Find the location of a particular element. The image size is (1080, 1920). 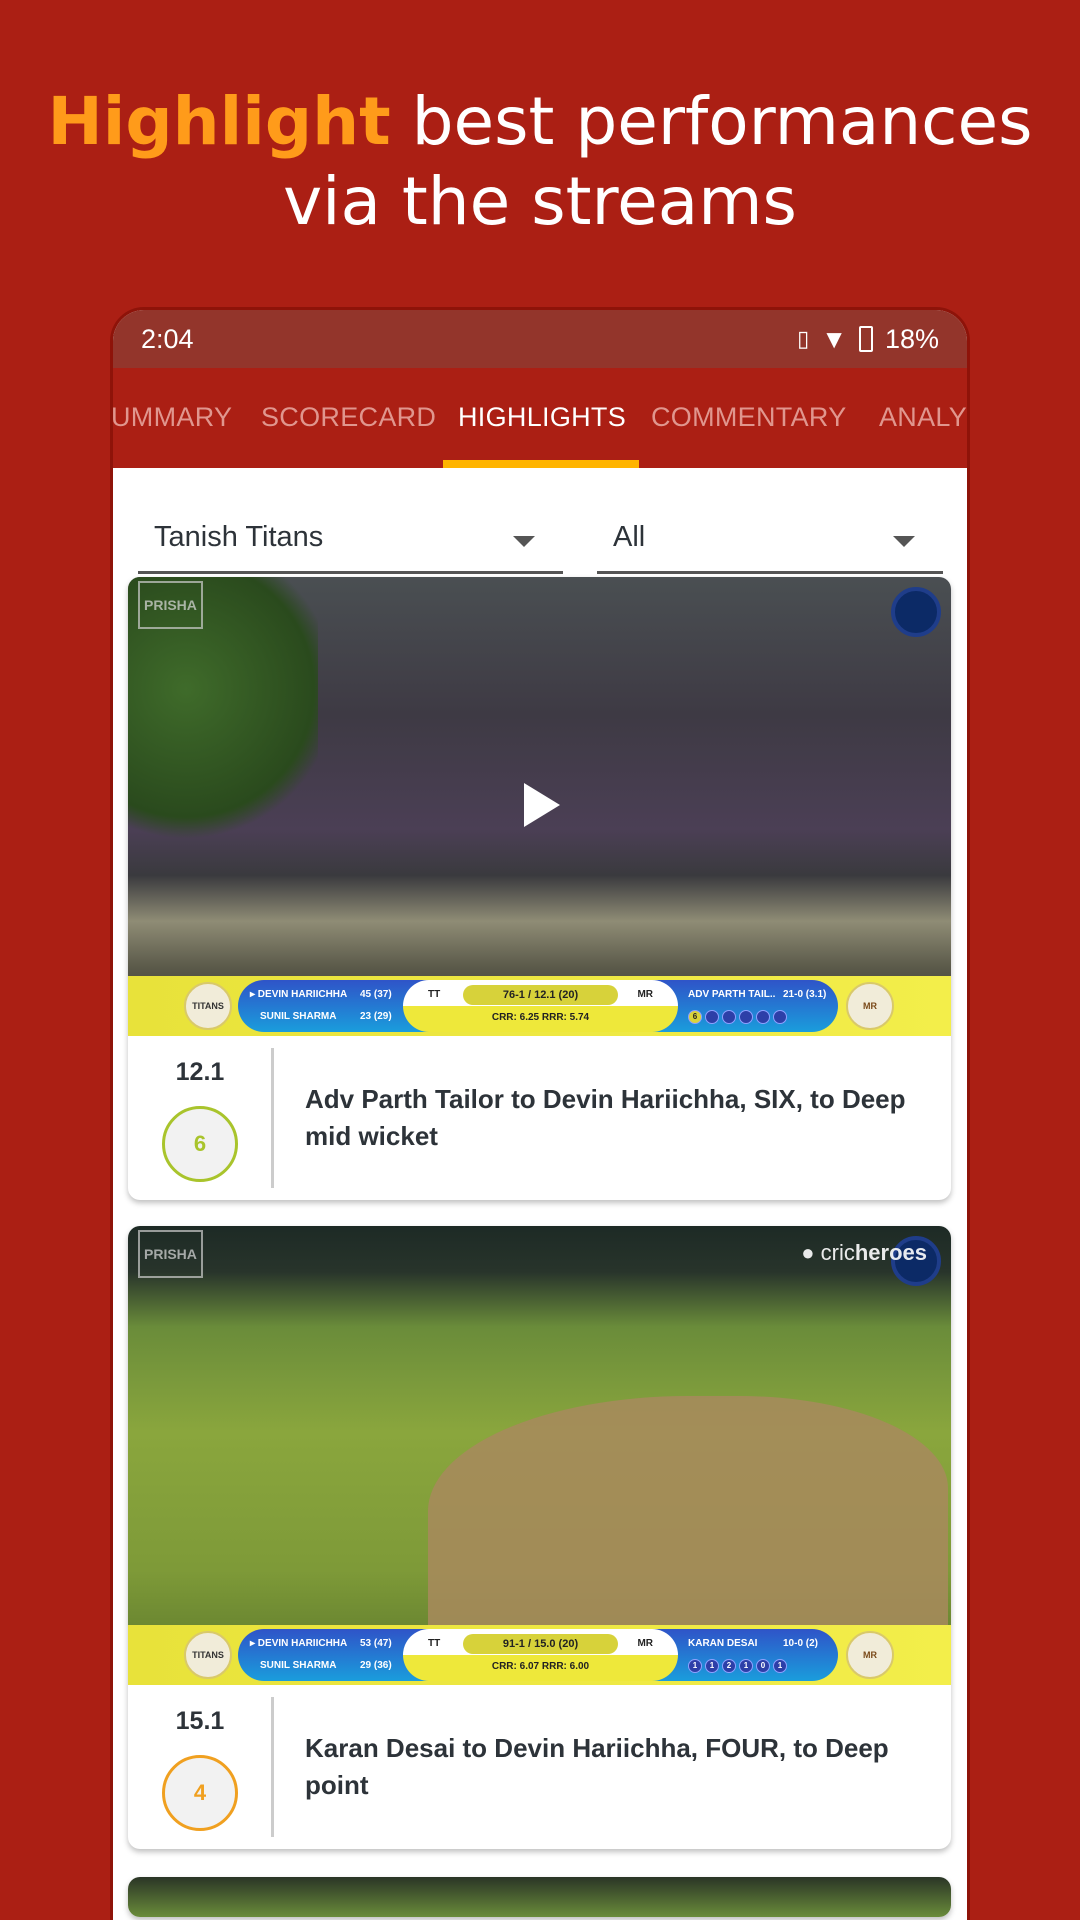

over-number: 12.1 is located at coordinates (200, 1072).